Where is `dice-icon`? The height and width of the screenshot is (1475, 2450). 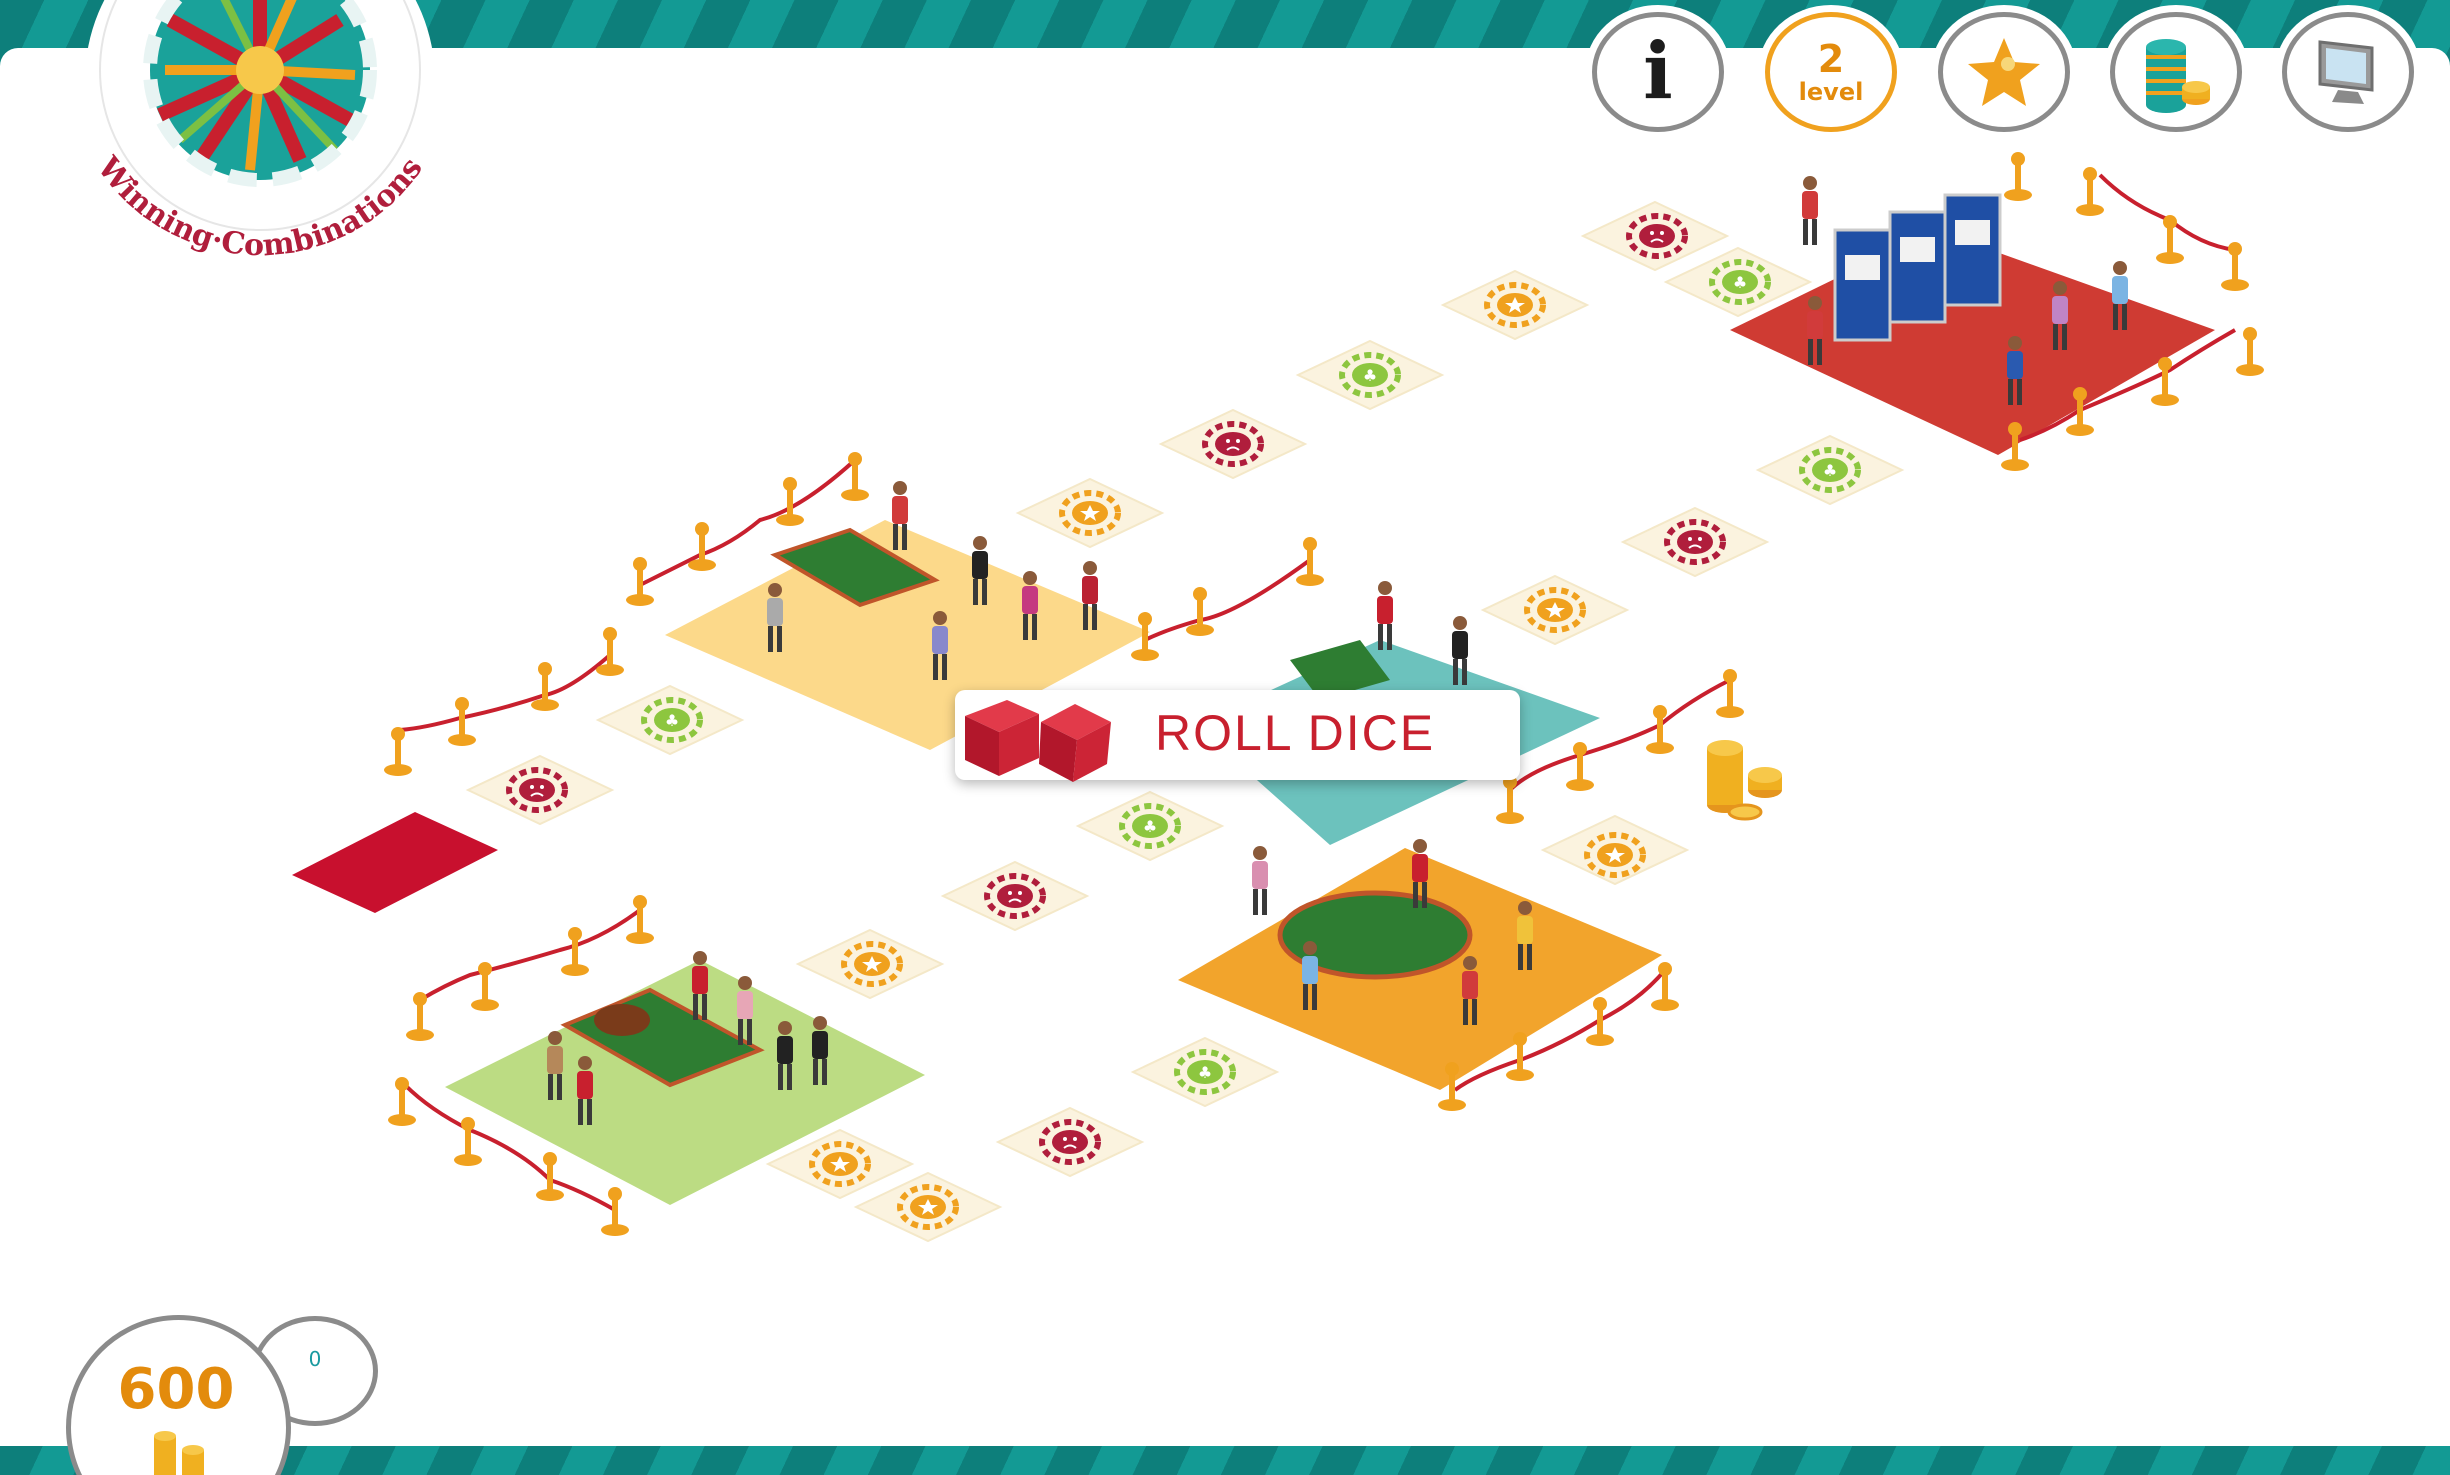 dice-icon is located at coordinates (1038, 741).